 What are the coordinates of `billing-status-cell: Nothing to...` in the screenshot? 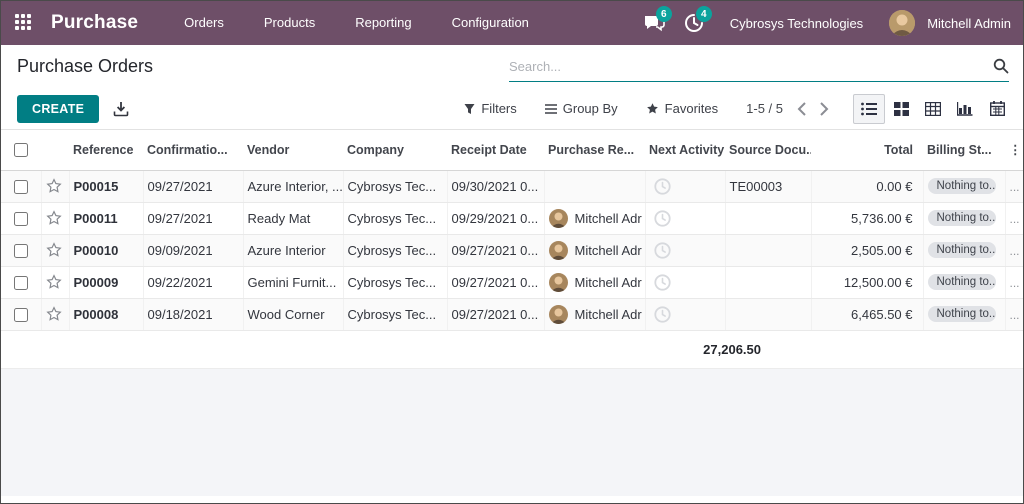 It's located at (964, 250).